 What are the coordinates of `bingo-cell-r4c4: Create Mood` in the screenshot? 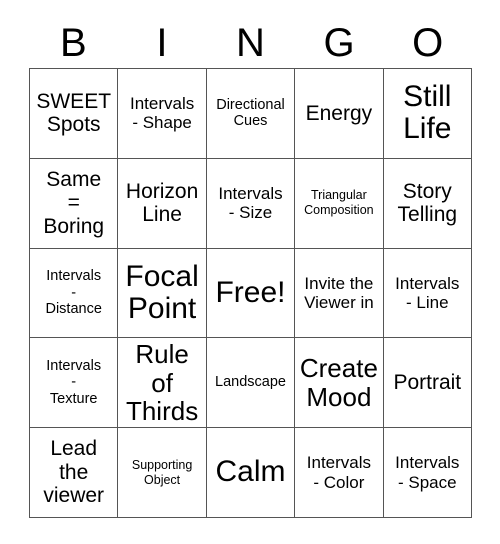 It's located at (339, 383).